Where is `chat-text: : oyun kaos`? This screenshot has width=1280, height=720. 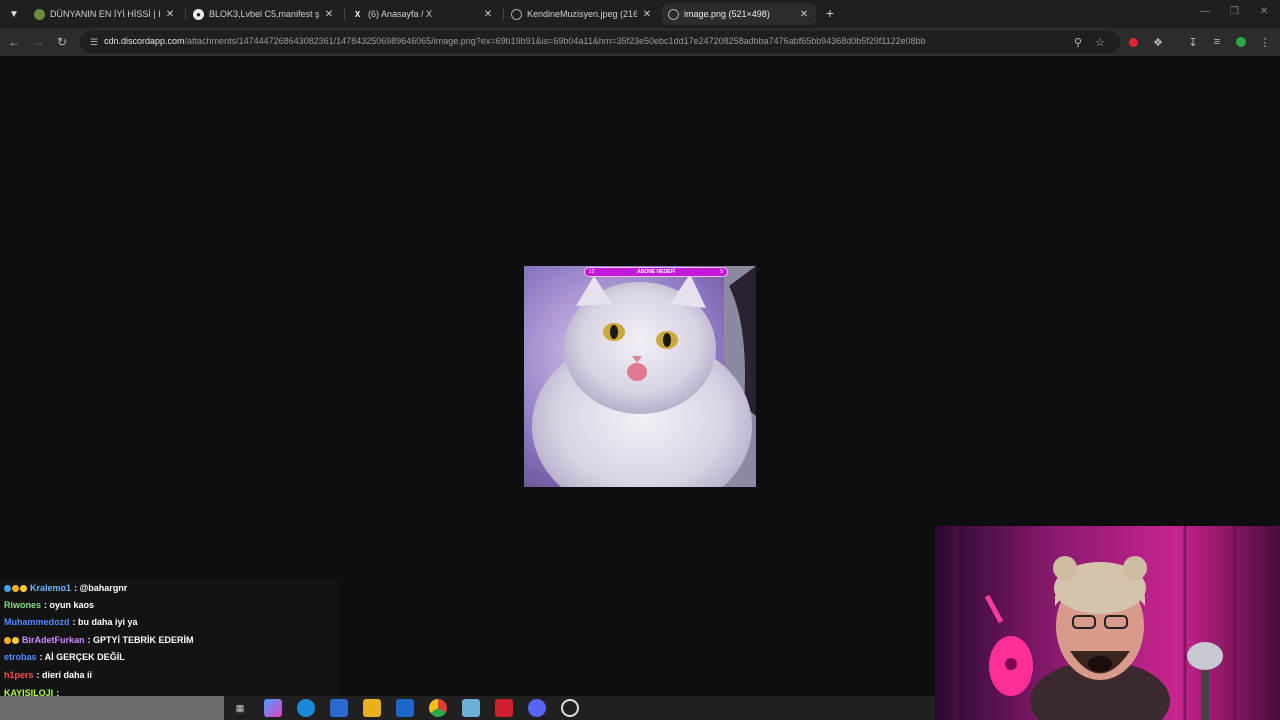 chat-text: : oyun kaos is located at coordinates (69, 605).